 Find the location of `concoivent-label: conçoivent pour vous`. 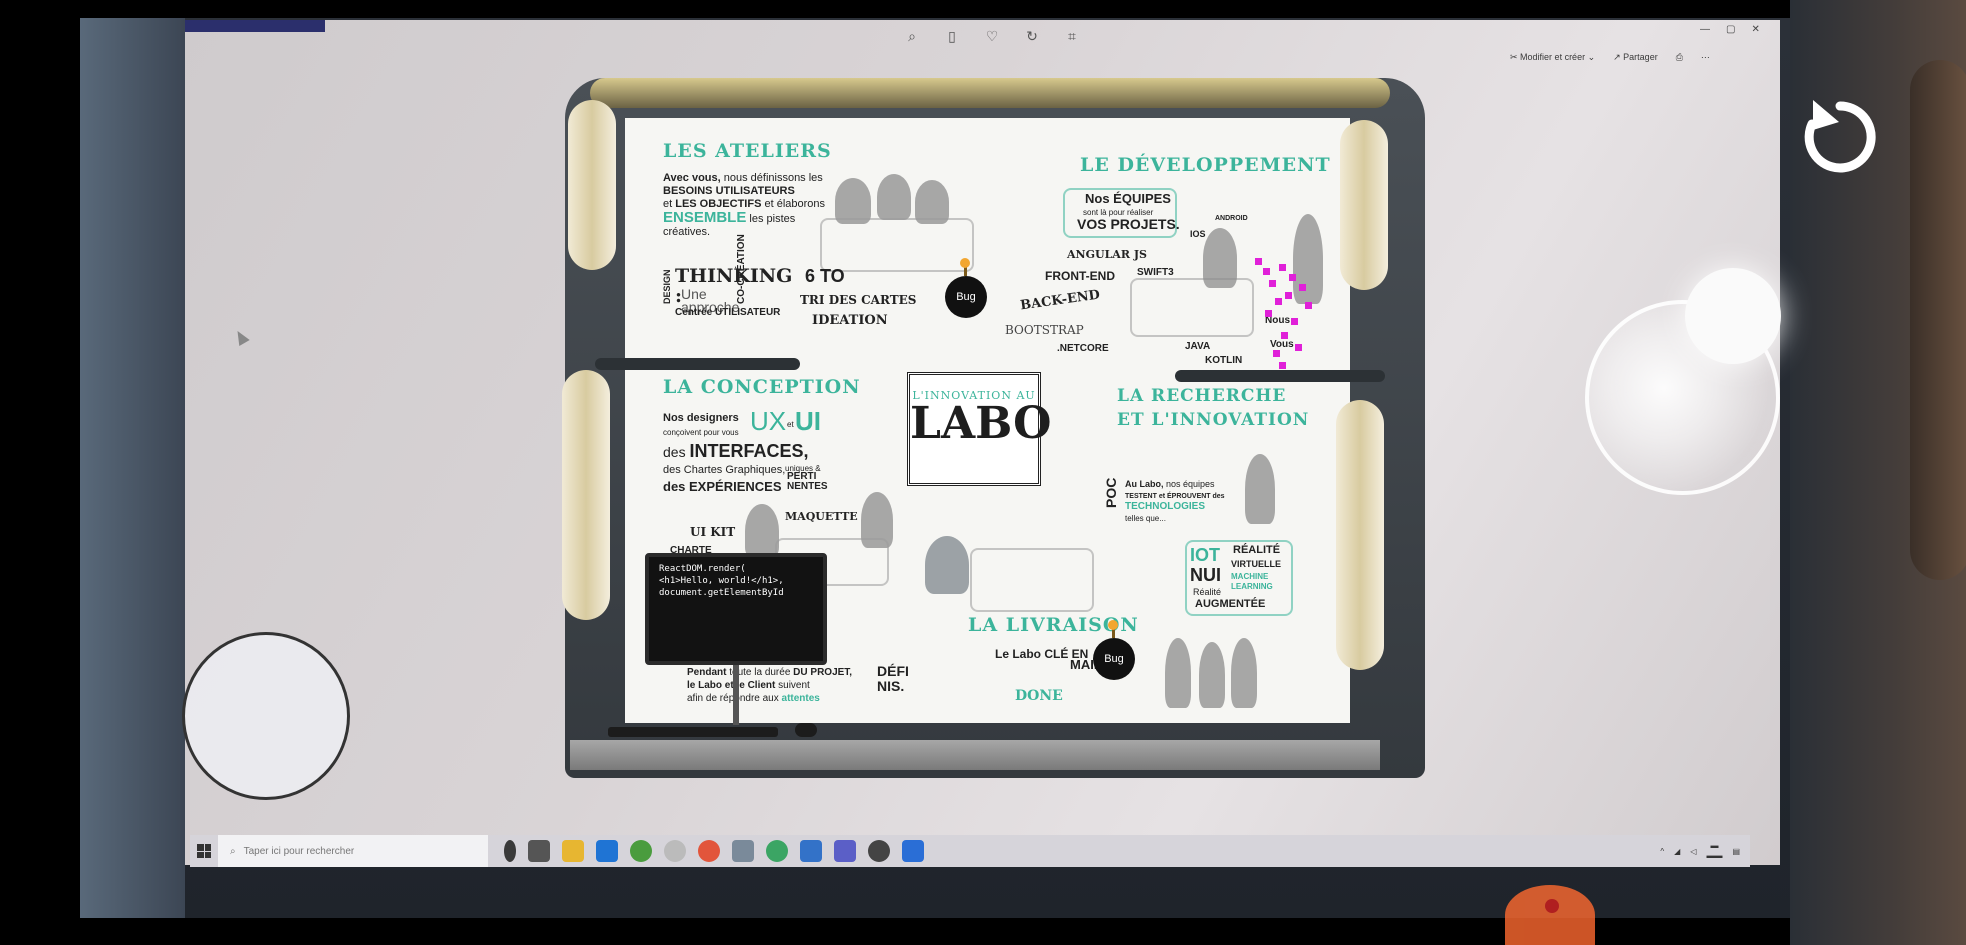

concoivent-label: conçoivent pour vous is located at coordinates (701, 432).